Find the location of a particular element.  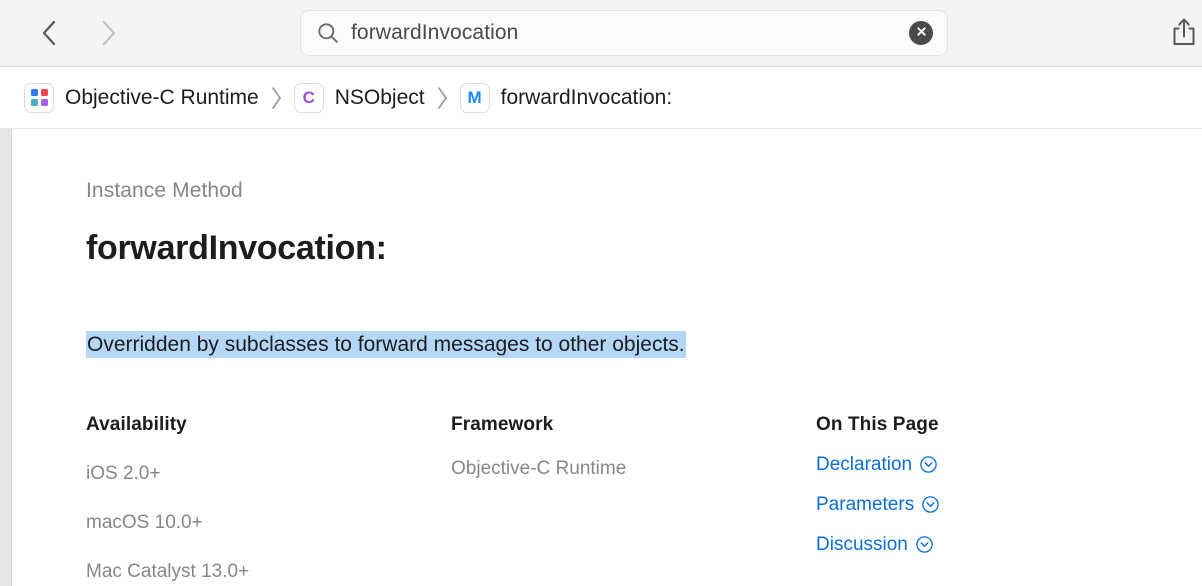

framework-column: Framework Objective-C Runtime is located at coordinates (633, 498).